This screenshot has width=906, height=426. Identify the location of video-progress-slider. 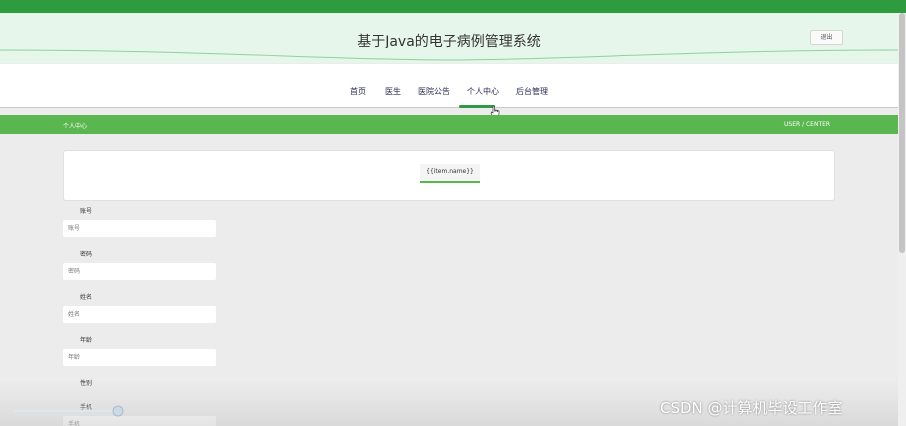
(70, 411).